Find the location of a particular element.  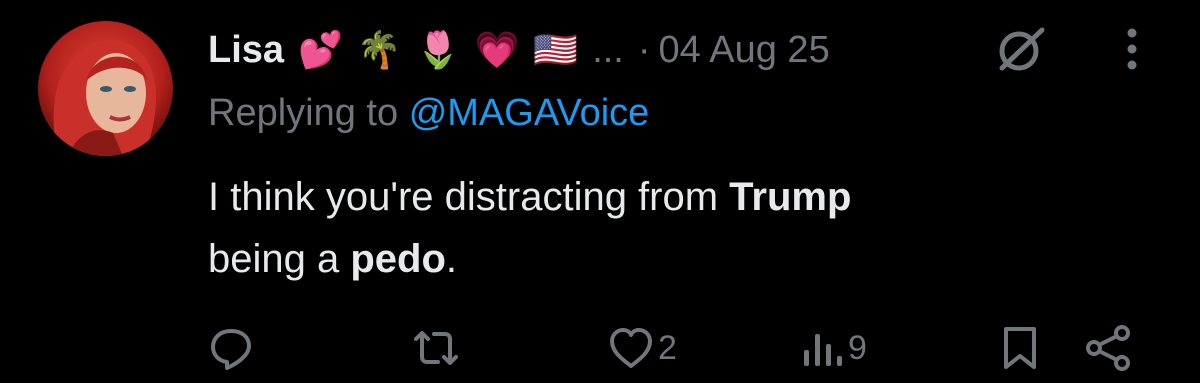

like-count: 2 is located at coordinates (667, 347).